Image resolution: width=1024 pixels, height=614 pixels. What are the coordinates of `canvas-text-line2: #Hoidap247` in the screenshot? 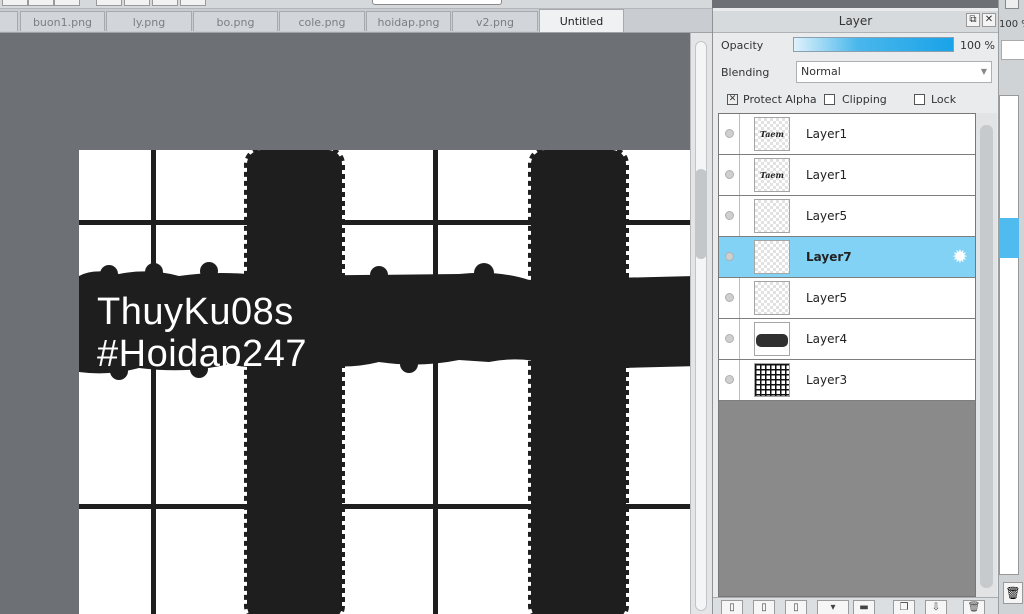 It's located at (202, 354).